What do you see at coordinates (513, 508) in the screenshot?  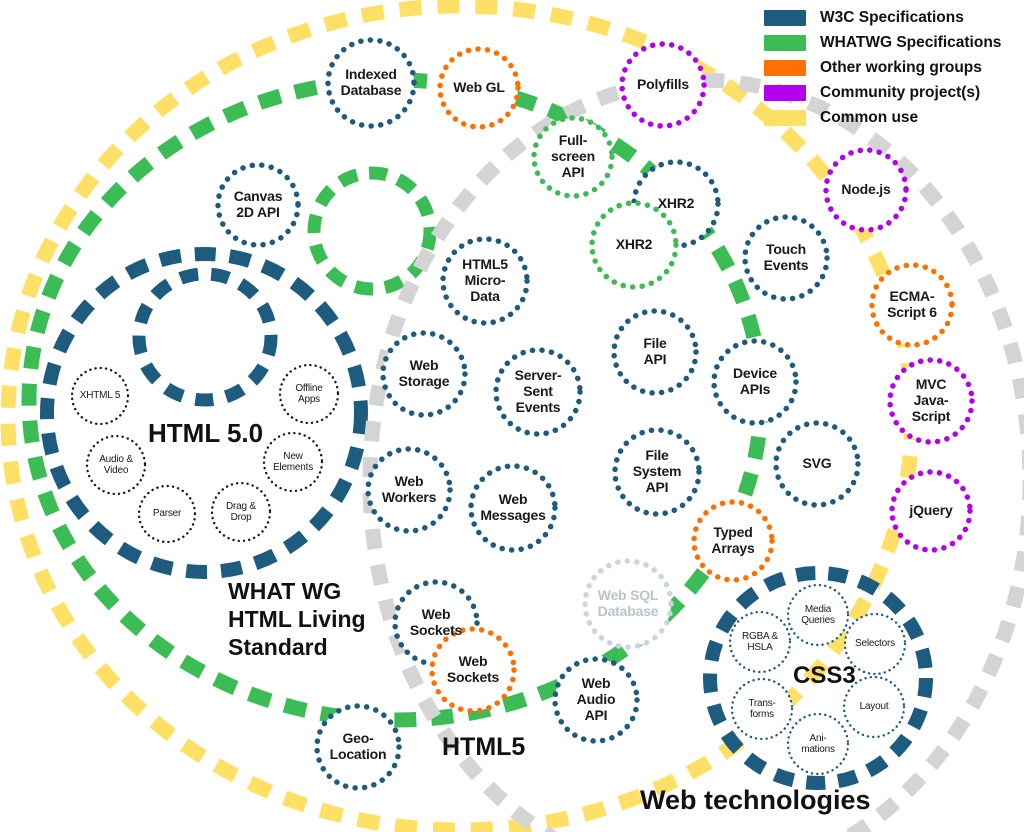 I see `web-messages-circle` at bounding box center [513, 508].